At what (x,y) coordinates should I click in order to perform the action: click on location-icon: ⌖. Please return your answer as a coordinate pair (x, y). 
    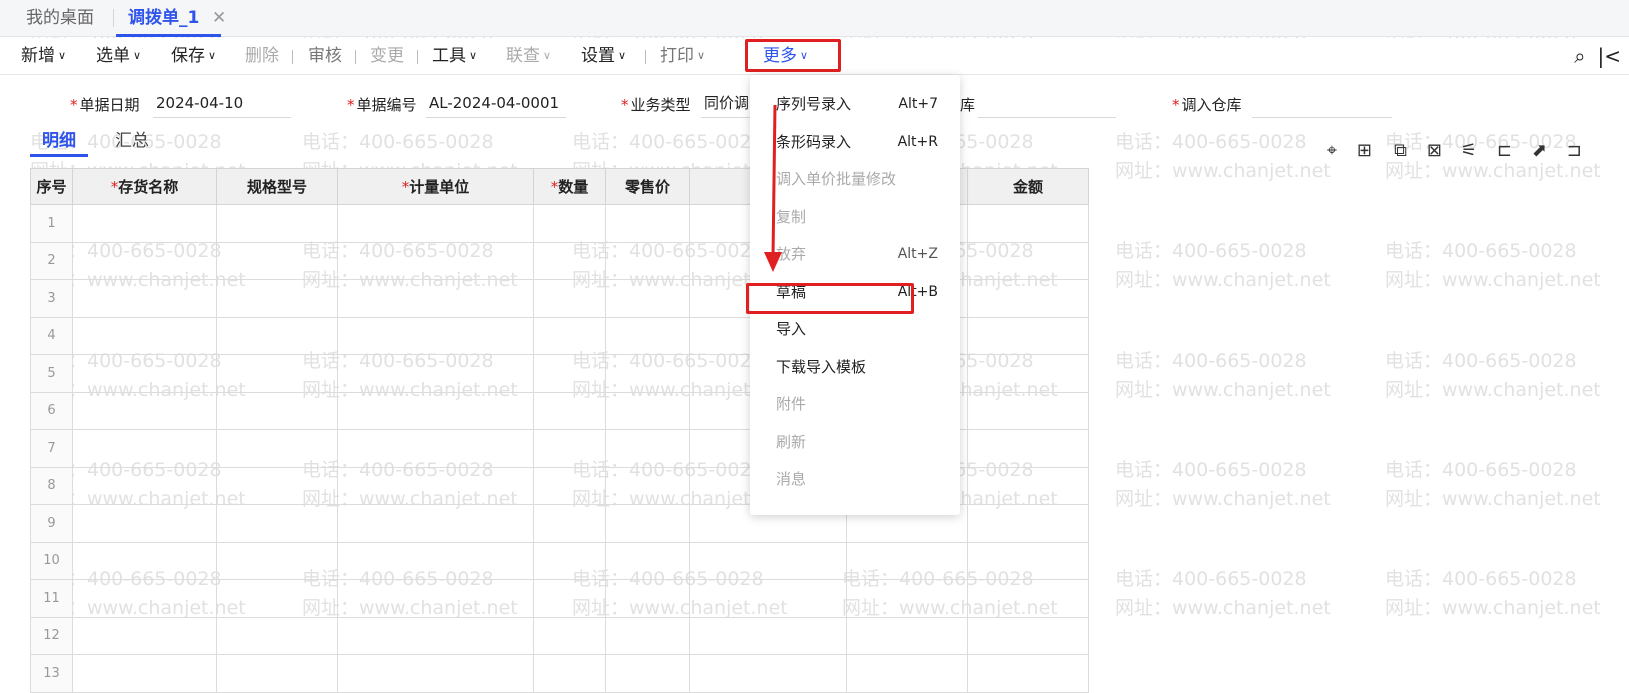
    Looking at the image, I should click on (1332, 150).